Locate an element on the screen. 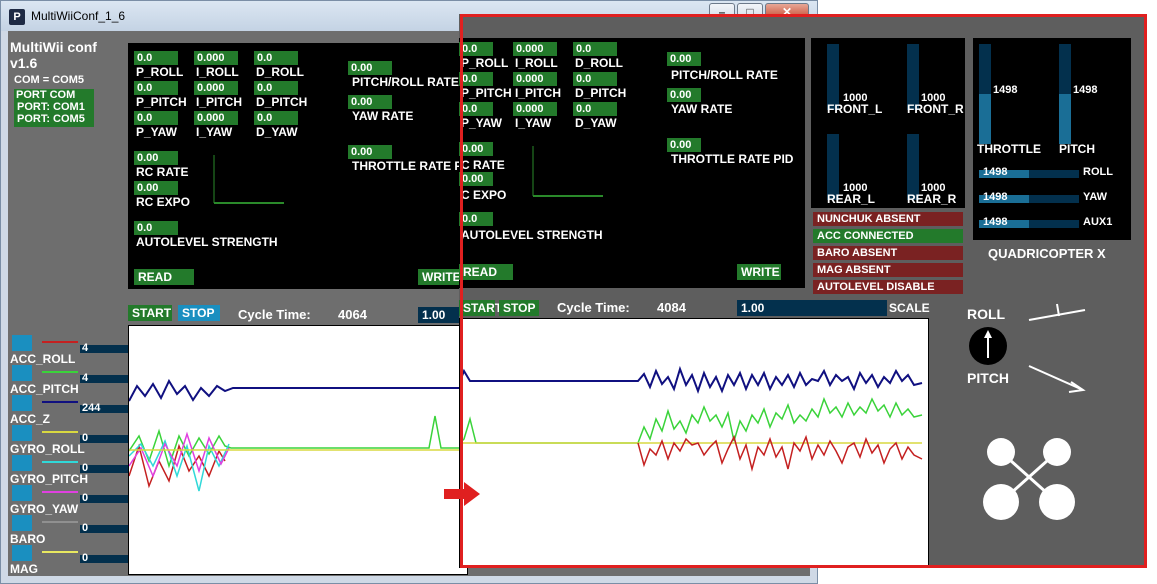 The height and width of the screenshot is (584, 1157). p-roll-label: P_ROLL is located at coordinates (160, 72).